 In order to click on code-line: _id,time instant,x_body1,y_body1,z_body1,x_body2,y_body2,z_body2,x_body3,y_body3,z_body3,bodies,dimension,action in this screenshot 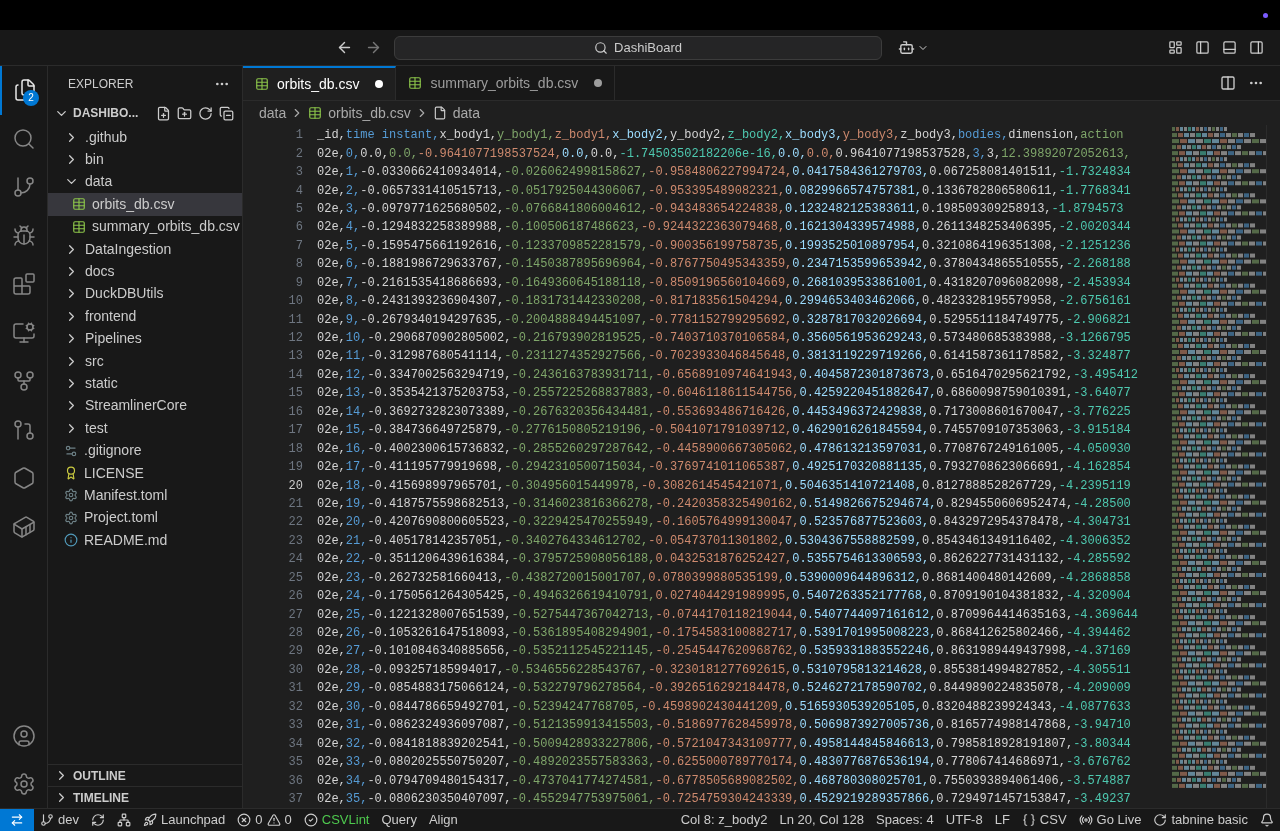, I will do `click(720, 136)`.